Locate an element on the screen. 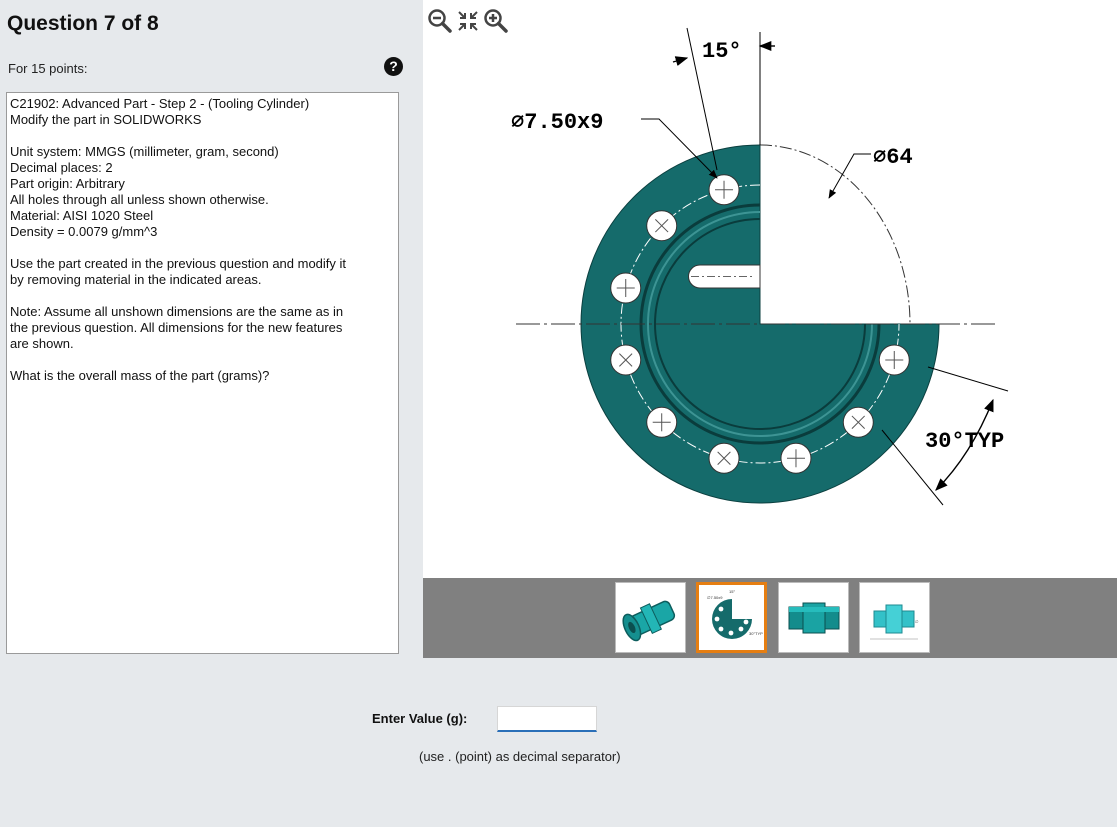  help-icon: ? is located at coordinates (393, 66).